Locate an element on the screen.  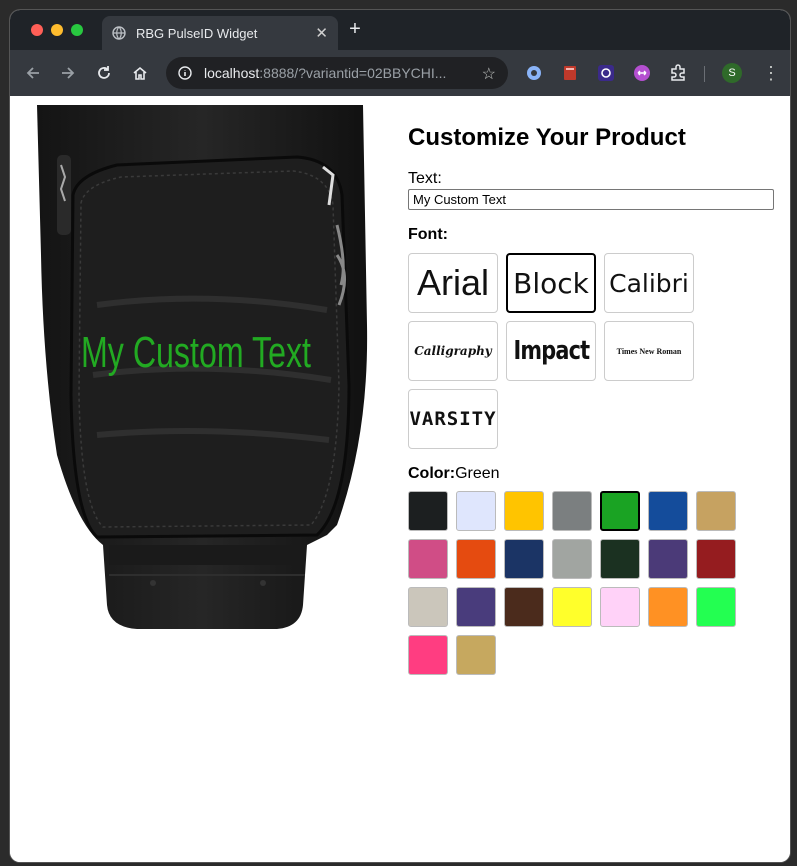
font-option-block: Block is located at coordinates (551, 283).